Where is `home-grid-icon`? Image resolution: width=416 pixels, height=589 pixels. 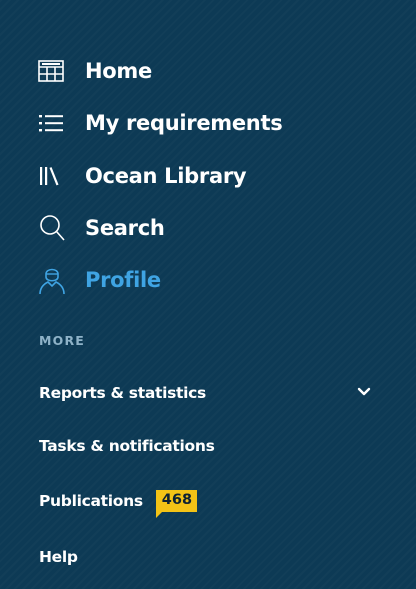
home-grid-icon is located at coordinates (53, 71).